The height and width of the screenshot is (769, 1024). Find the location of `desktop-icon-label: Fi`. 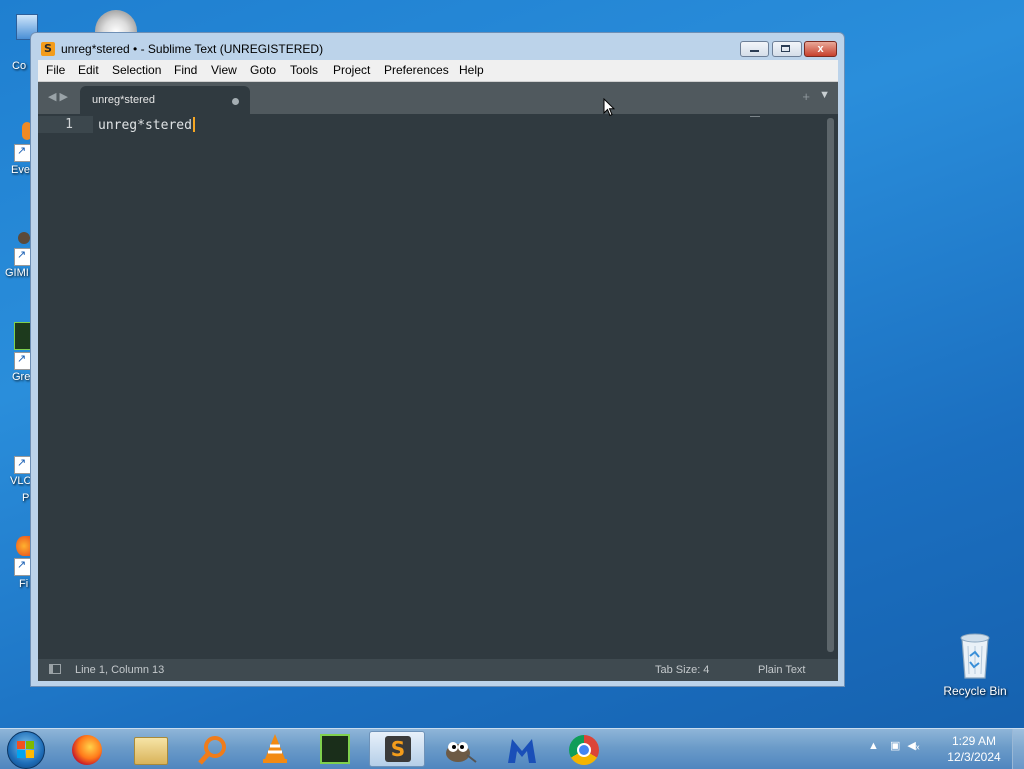

desktop-icon-label: Fi is located at coordinates (24, 584).